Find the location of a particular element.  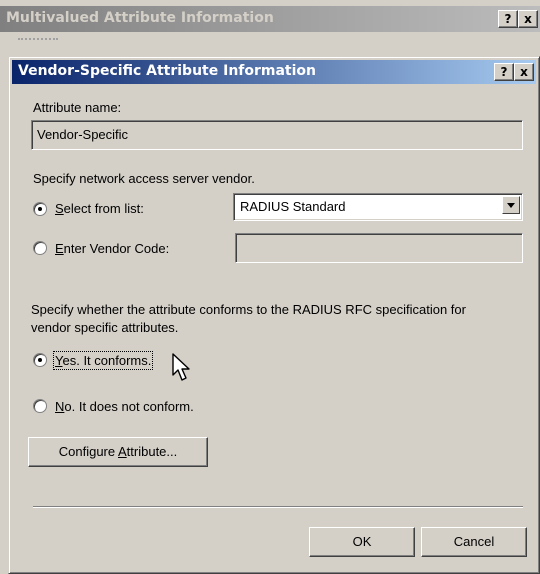

parent-help-button: ? is located at coordinates (508, 19).